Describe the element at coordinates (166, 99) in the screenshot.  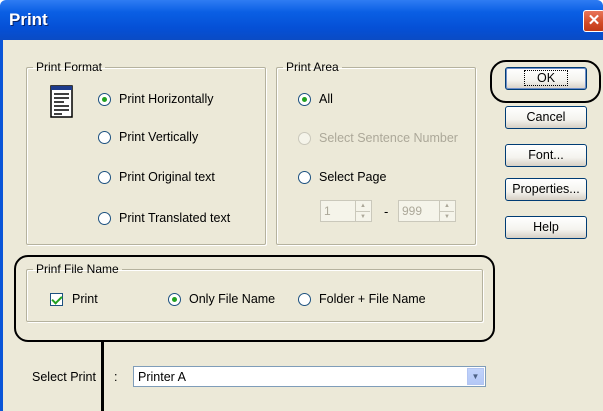
I see `radio-label: Print Horizontally` at that location.